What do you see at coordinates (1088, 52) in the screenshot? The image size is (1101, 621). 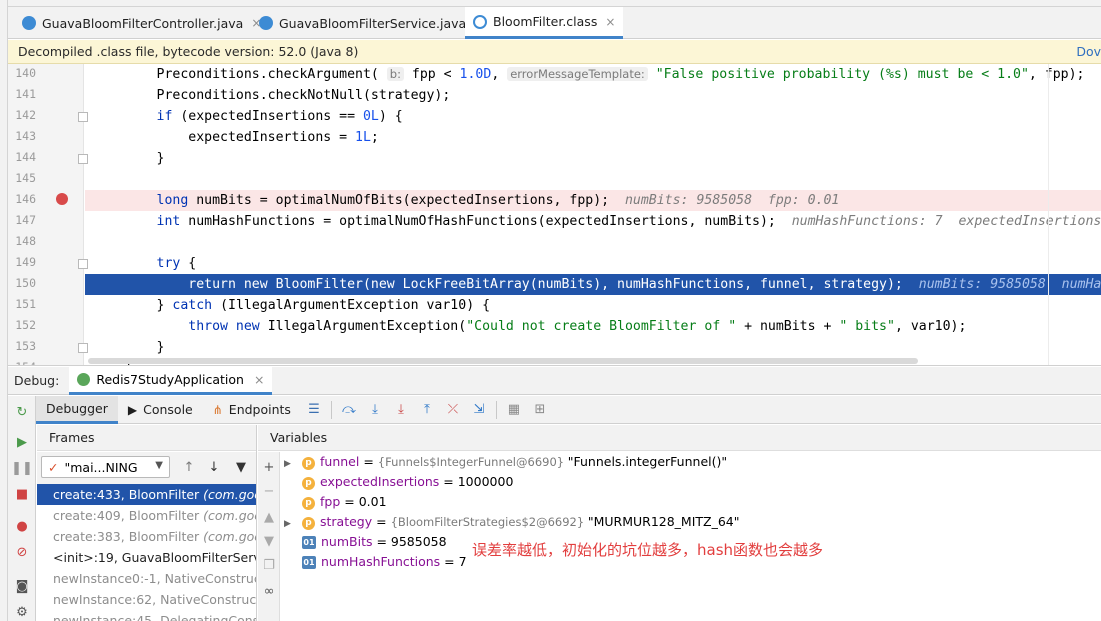 I see `download-sources-link: Dov` at bounding box center [1088, 52].